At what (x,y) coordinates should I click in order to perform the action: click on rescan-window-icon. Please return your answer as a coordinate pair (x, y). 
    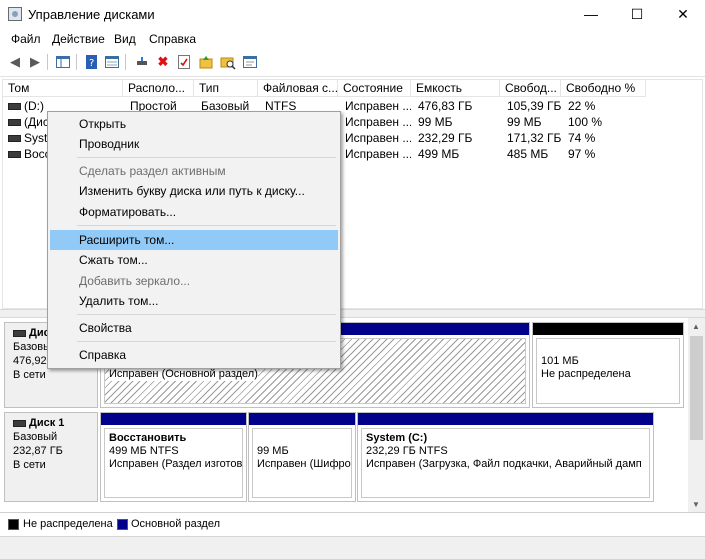
    Looking at the image, I should click on (250, 62).